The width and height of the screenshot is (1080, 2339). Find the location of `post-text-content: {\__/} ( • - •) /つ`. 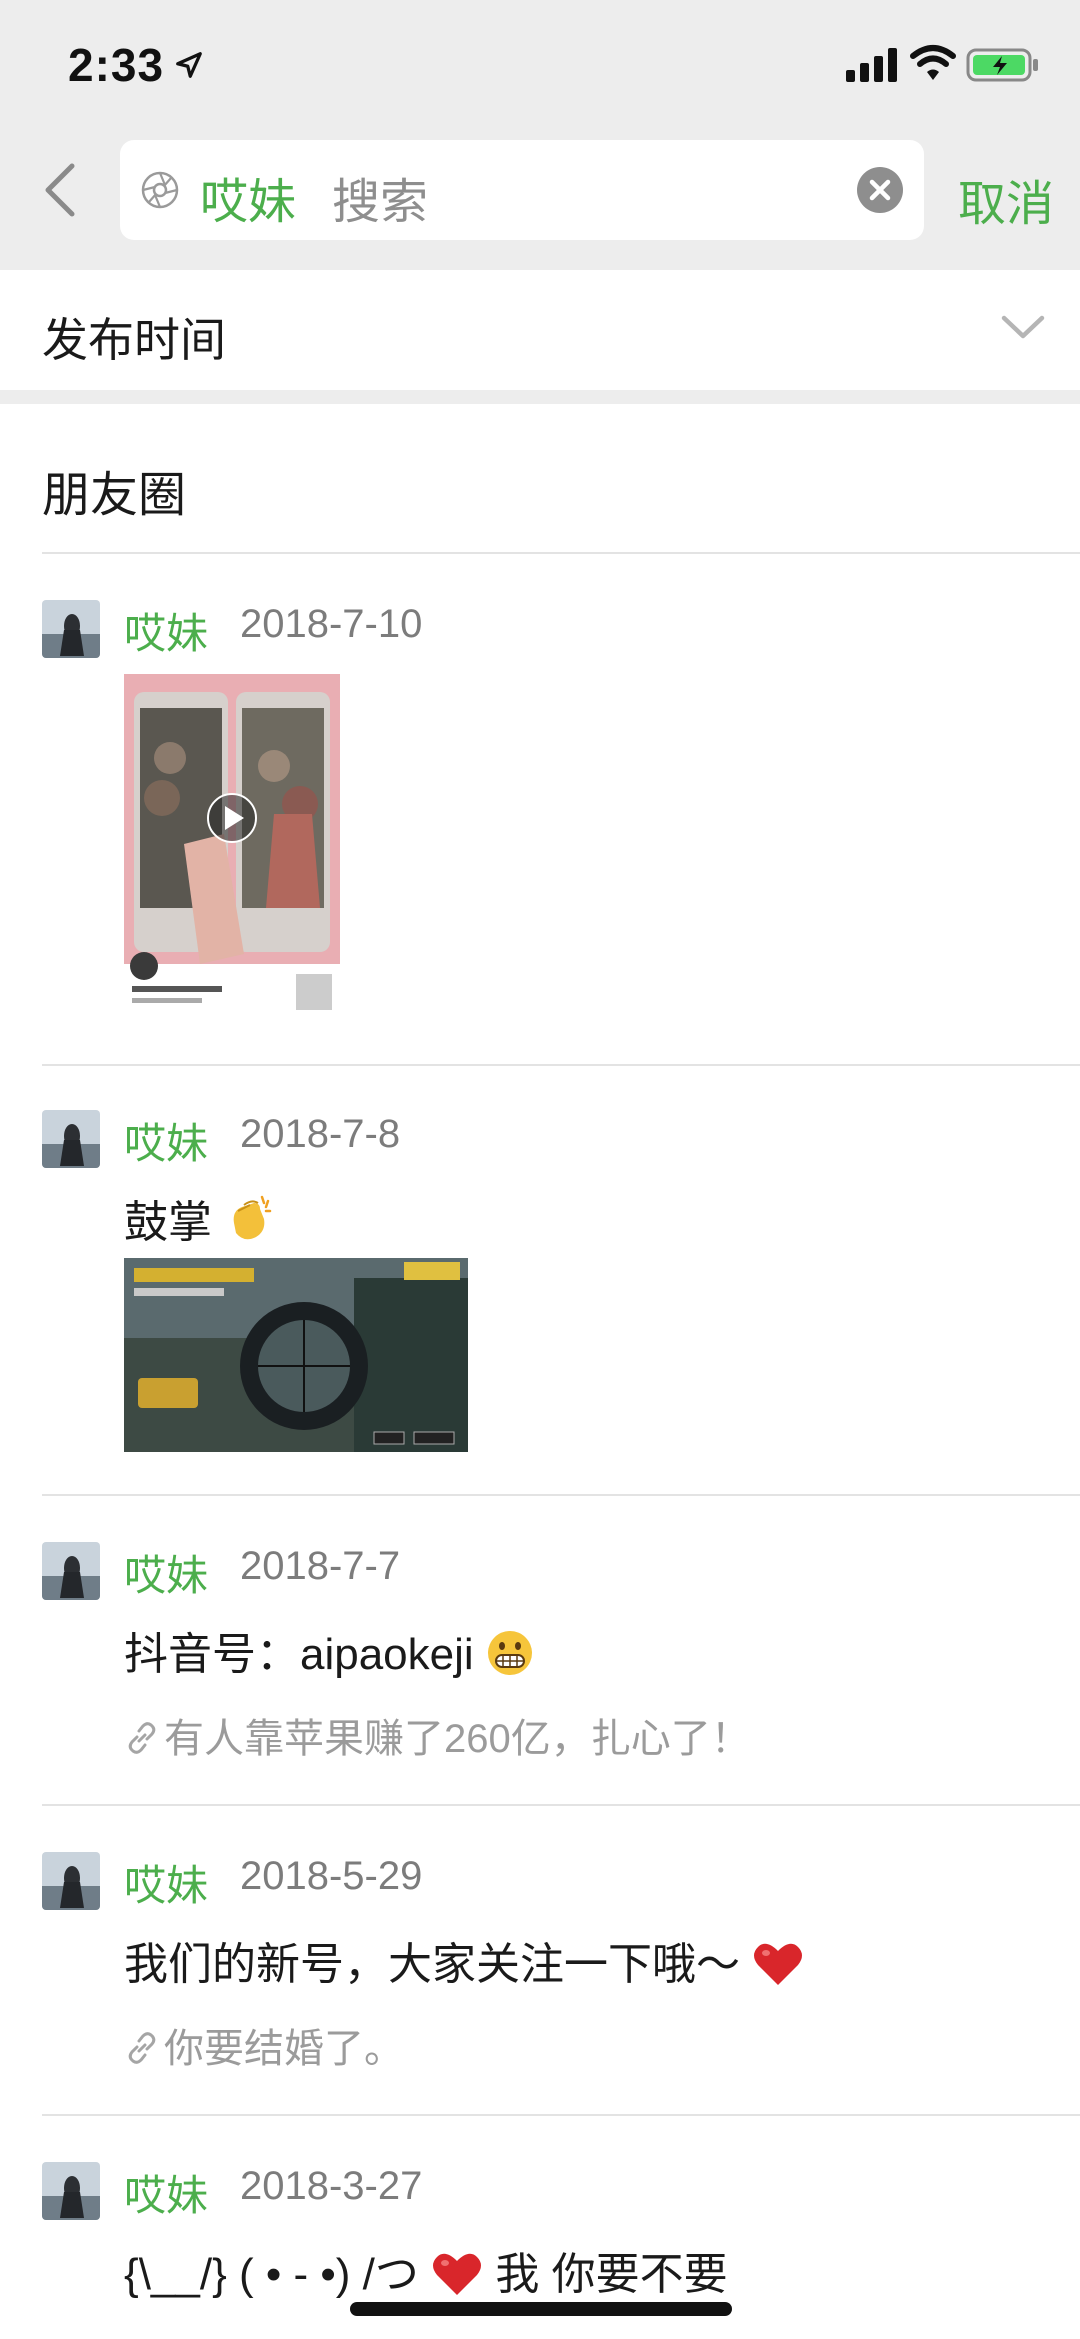

post-text-content: {\__/} ( • - •) /つ is located at coordinates (271, 2274).